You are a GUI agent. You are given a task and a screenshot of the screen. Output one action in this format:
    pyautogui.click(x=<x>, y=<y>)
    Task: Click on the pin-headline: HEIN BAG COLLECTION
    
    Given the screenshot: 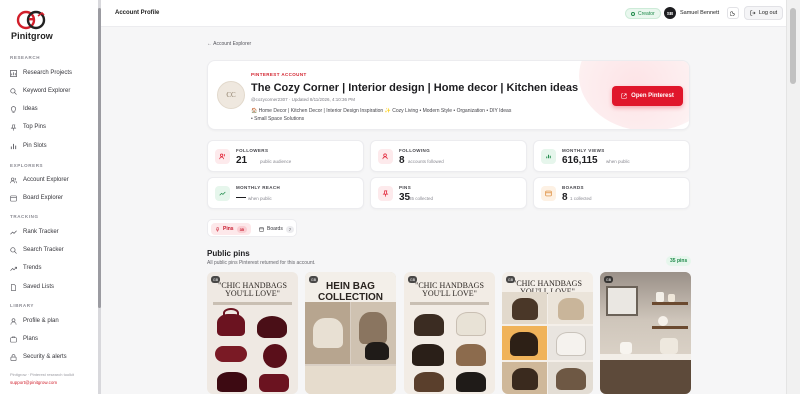 What is the action you would take?
    pyautogui.click(x=350, y=292)
    